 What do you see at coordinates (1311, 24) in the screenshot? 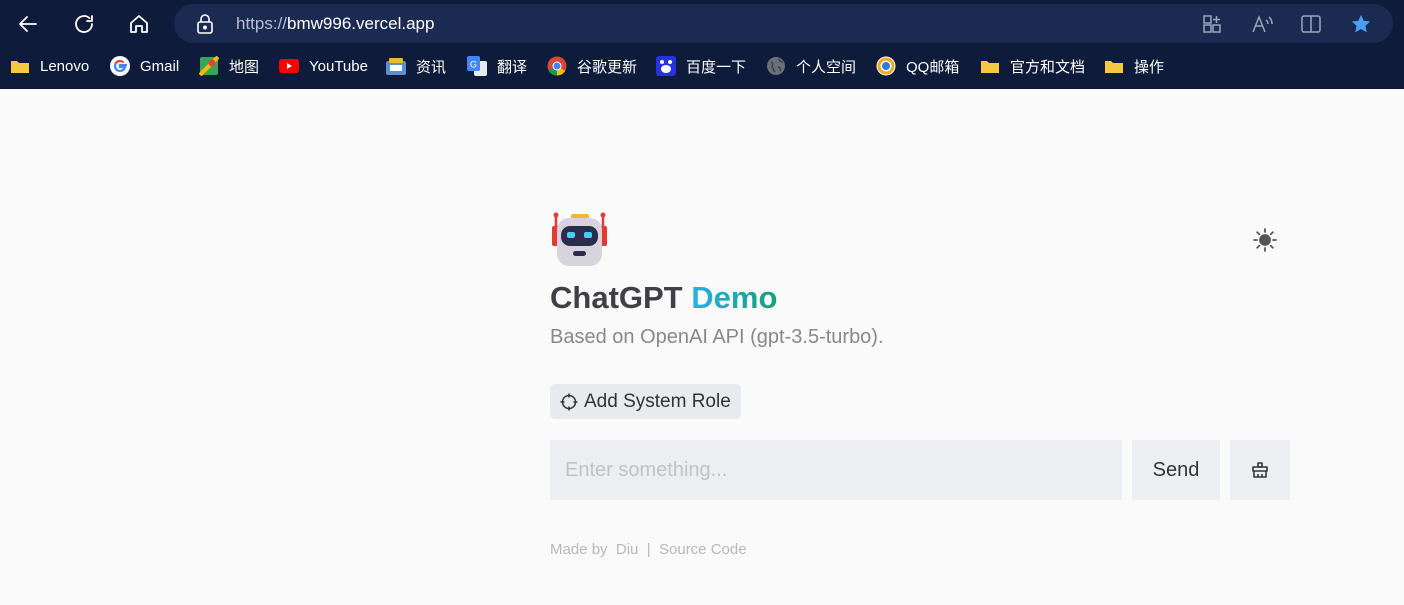
I see `split-screen-icon` at bounding box center [1311, 24].